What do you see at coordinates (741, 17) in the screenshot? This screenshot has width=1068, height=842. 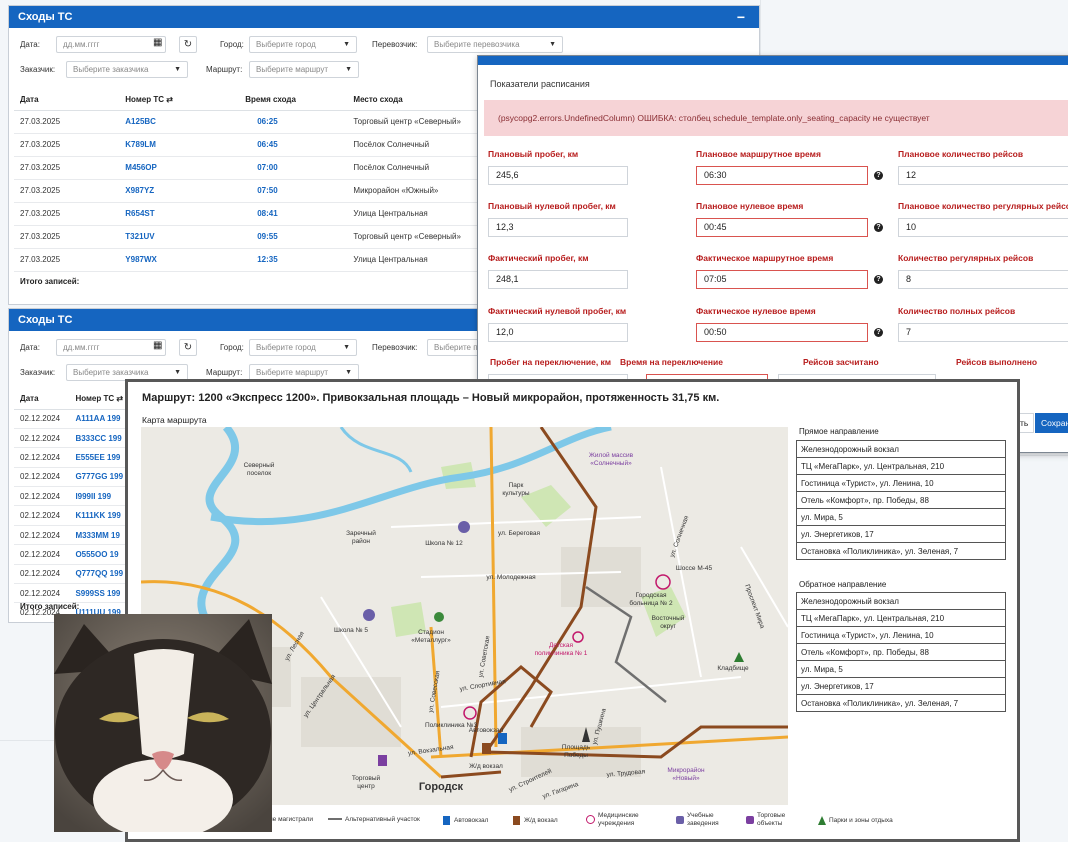 I see `minimize-button: −` at bounding box center [741, 17].